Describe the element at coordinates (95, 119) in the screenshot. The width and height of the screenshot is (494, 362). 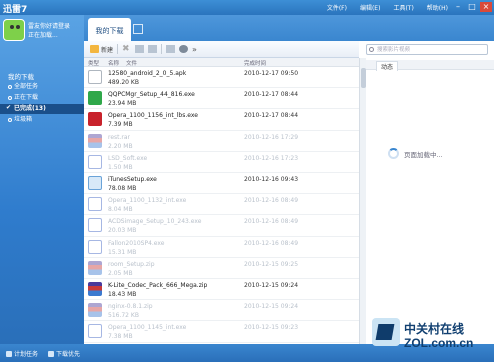
I see `opera-icon` at that location.